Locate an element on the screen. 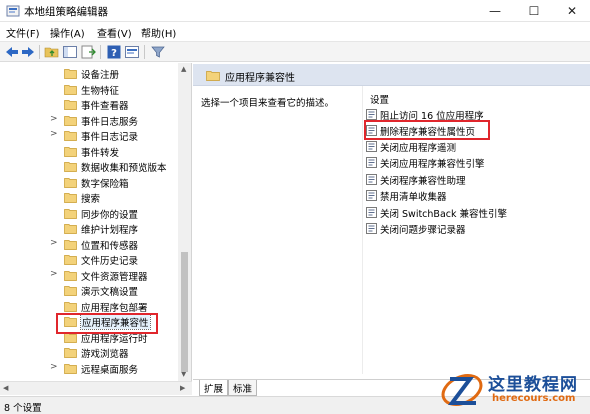 This screenshot has width=590, height=414. status-text: 8 个设置 is located at coordinates (23, 408).